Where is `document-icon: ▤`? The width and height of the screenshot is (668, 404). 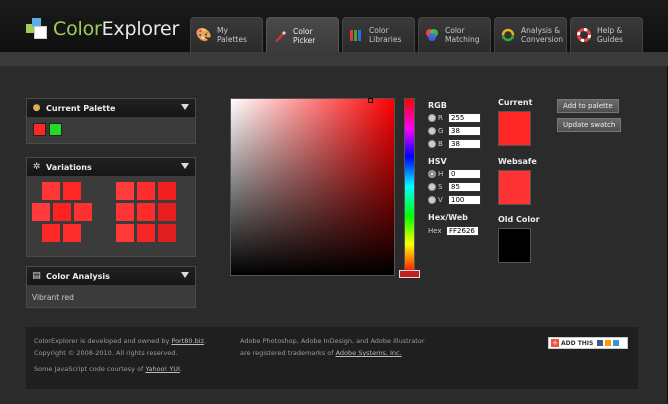 document-icon: ▤ is located at coordinates (36, 276).